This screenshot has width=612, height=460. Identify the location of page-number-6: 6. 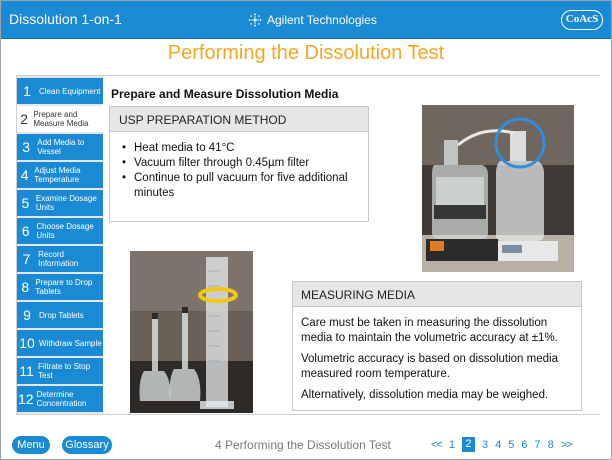
(524, 445).